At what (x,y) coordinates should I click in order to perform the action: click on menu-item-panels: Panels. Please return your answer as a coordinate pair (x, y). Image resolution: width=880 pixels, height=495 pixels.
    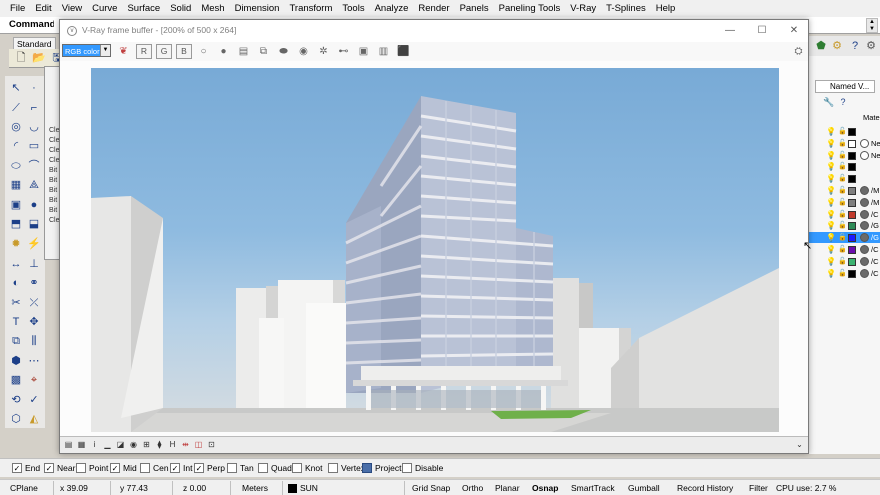
    Looking at the image, I should click on (474, 8).